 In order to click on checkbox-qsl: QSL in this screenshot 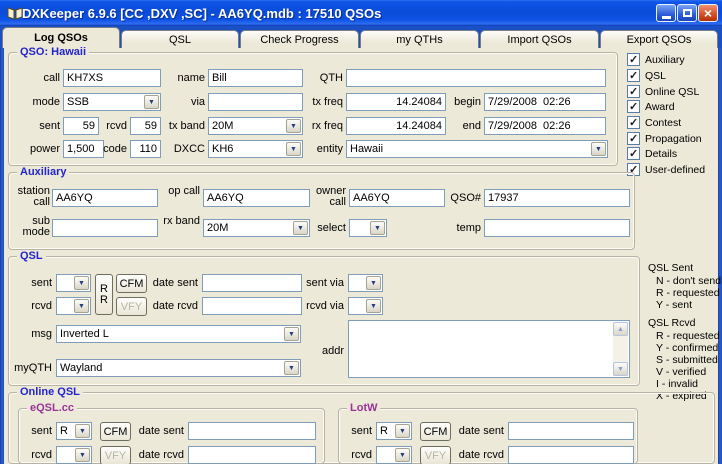, I will do `click(646, 75)`.